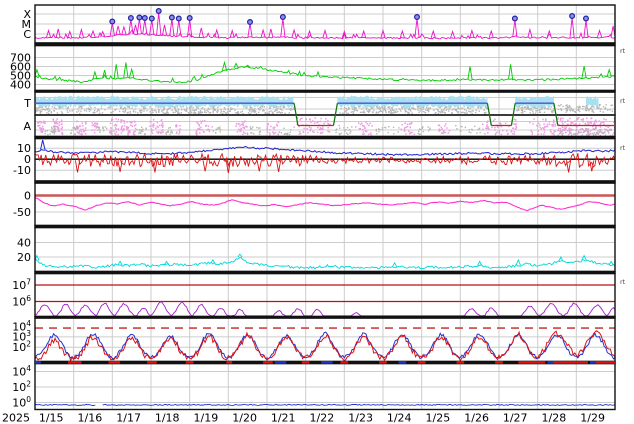  What do you see at coordinates (554, 418) in the screenshot?
I see `date-tick-label: 1/28` at bounding box center [554, 418].